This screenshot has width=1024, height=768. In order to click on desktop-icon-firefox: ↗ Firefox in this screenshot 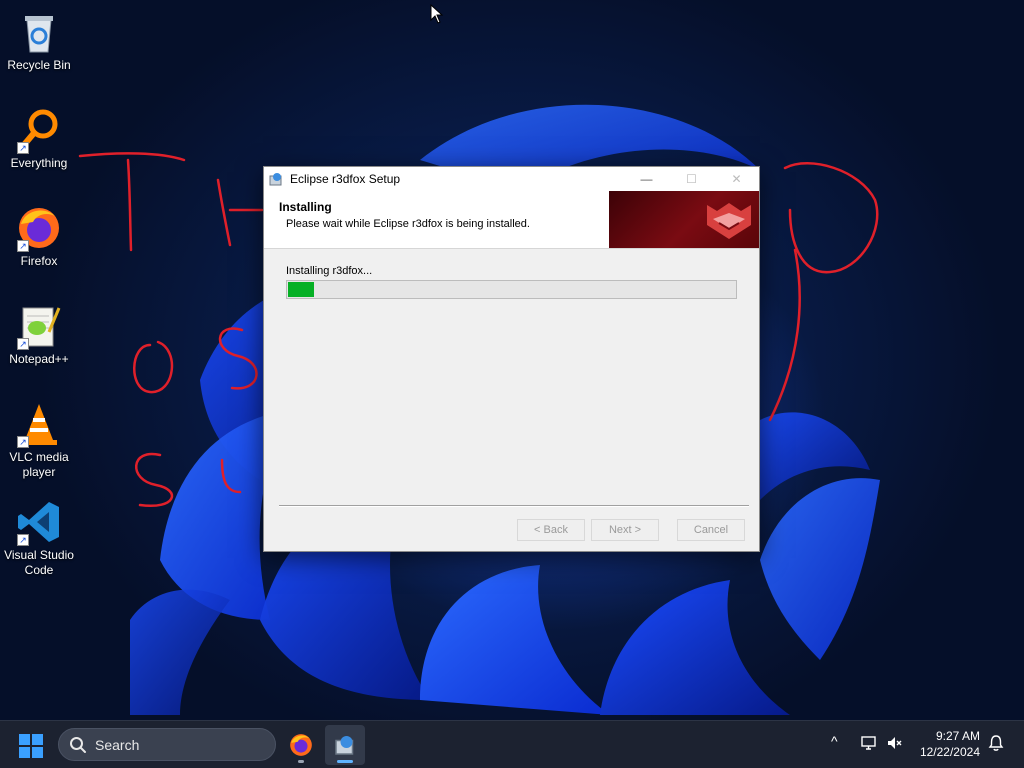, I will do `click(39, 236)`.